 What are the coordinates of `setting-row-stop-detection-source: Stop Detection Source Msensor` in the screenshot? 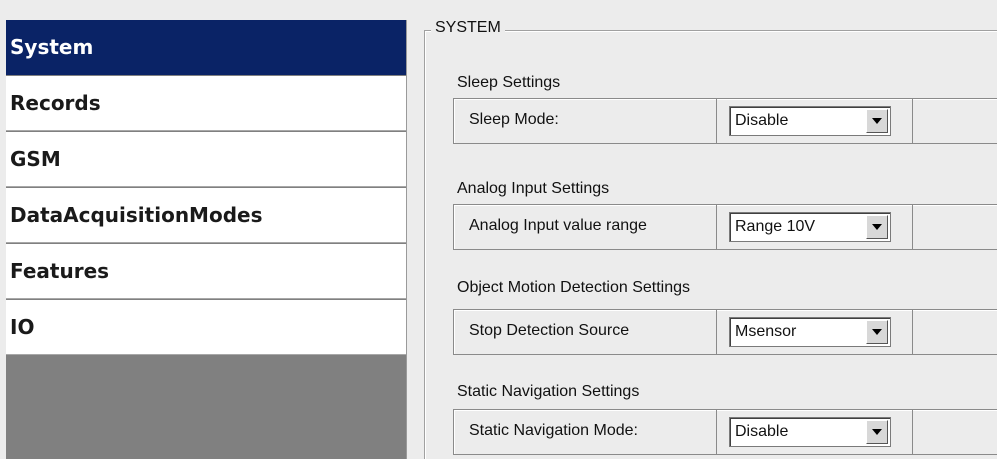 It's located at (725, 332).